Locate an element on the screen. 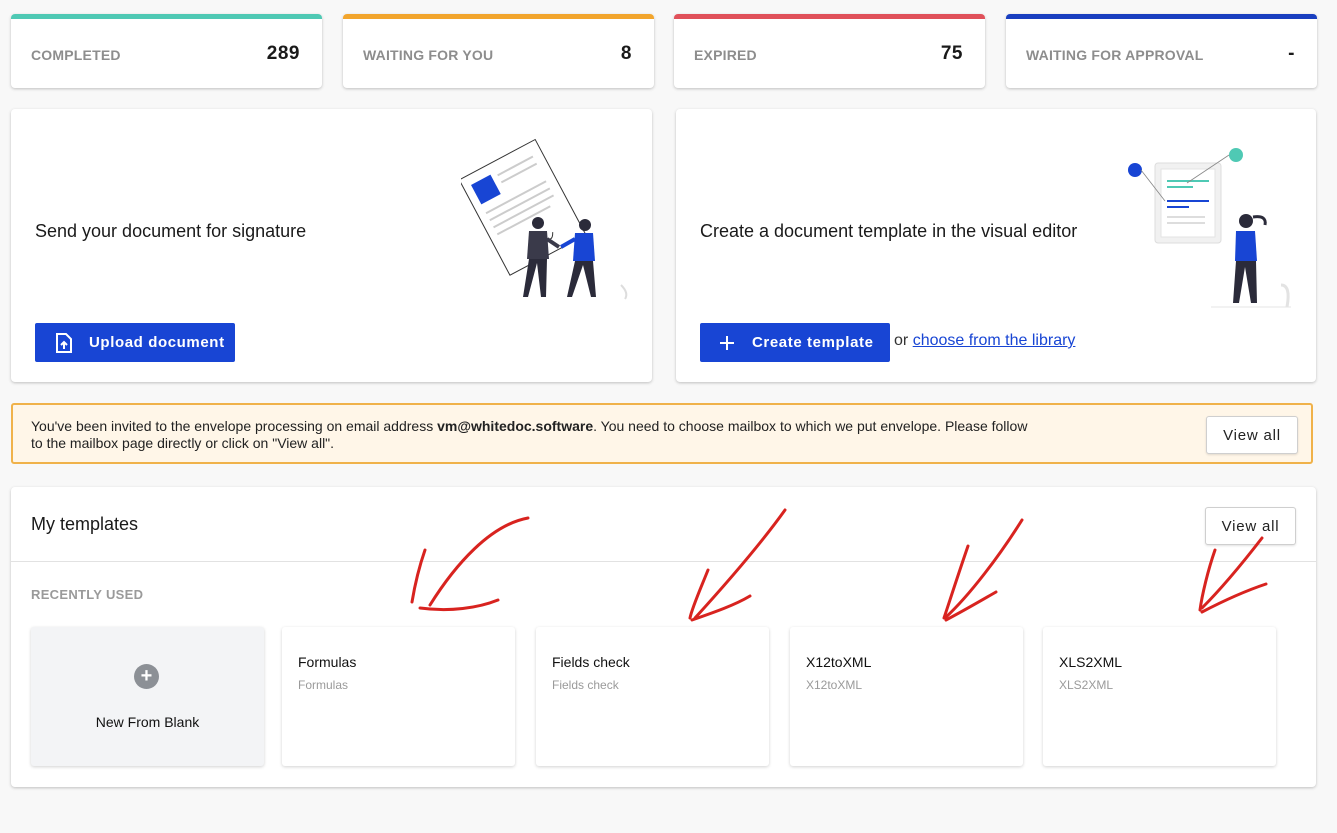 This screenshot has width=1337, height=833. template-tile: X12toXML X12toXML is located at coordinates (906, 696).